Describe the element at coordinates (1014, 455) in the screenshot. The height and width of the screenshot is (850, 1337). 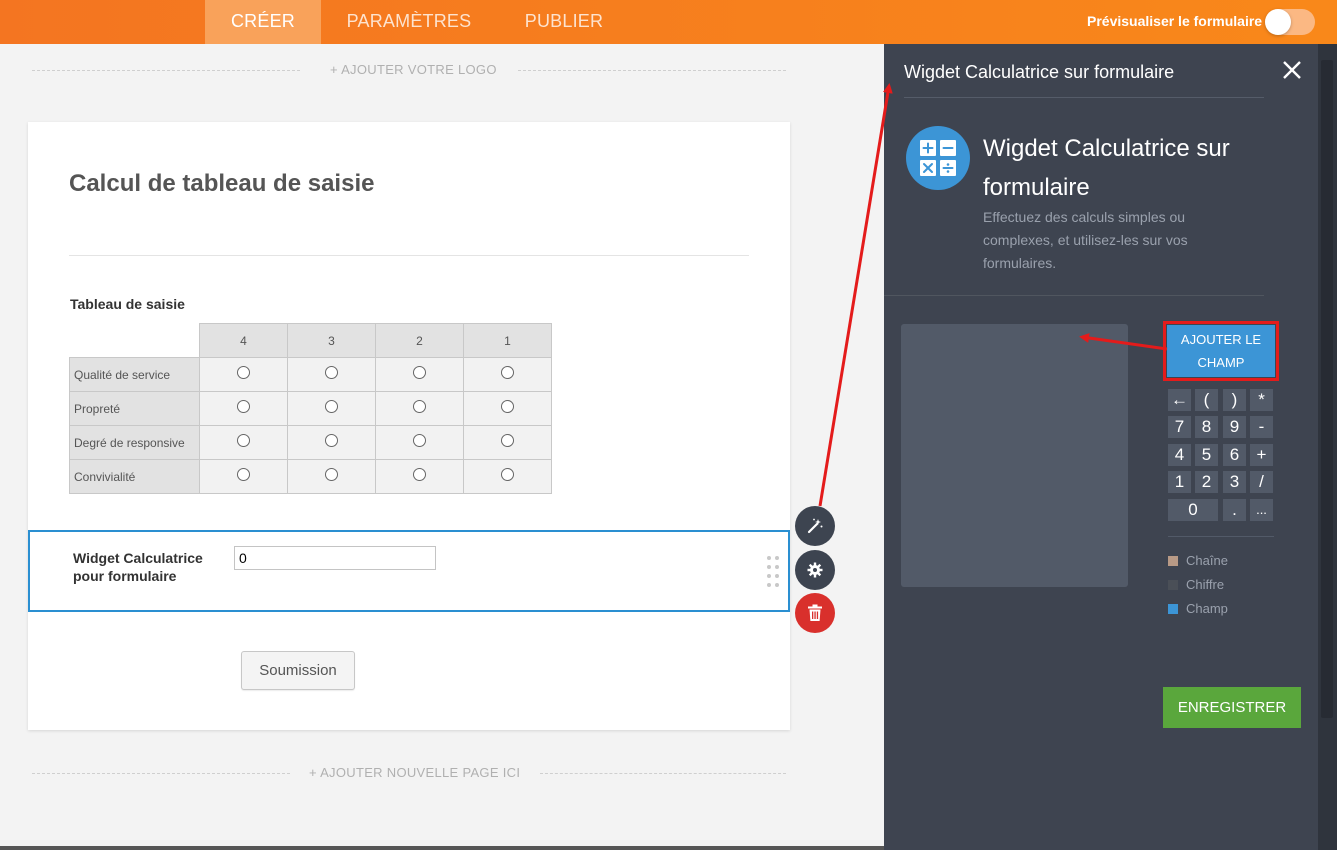
I see `formula-editor` at that location.